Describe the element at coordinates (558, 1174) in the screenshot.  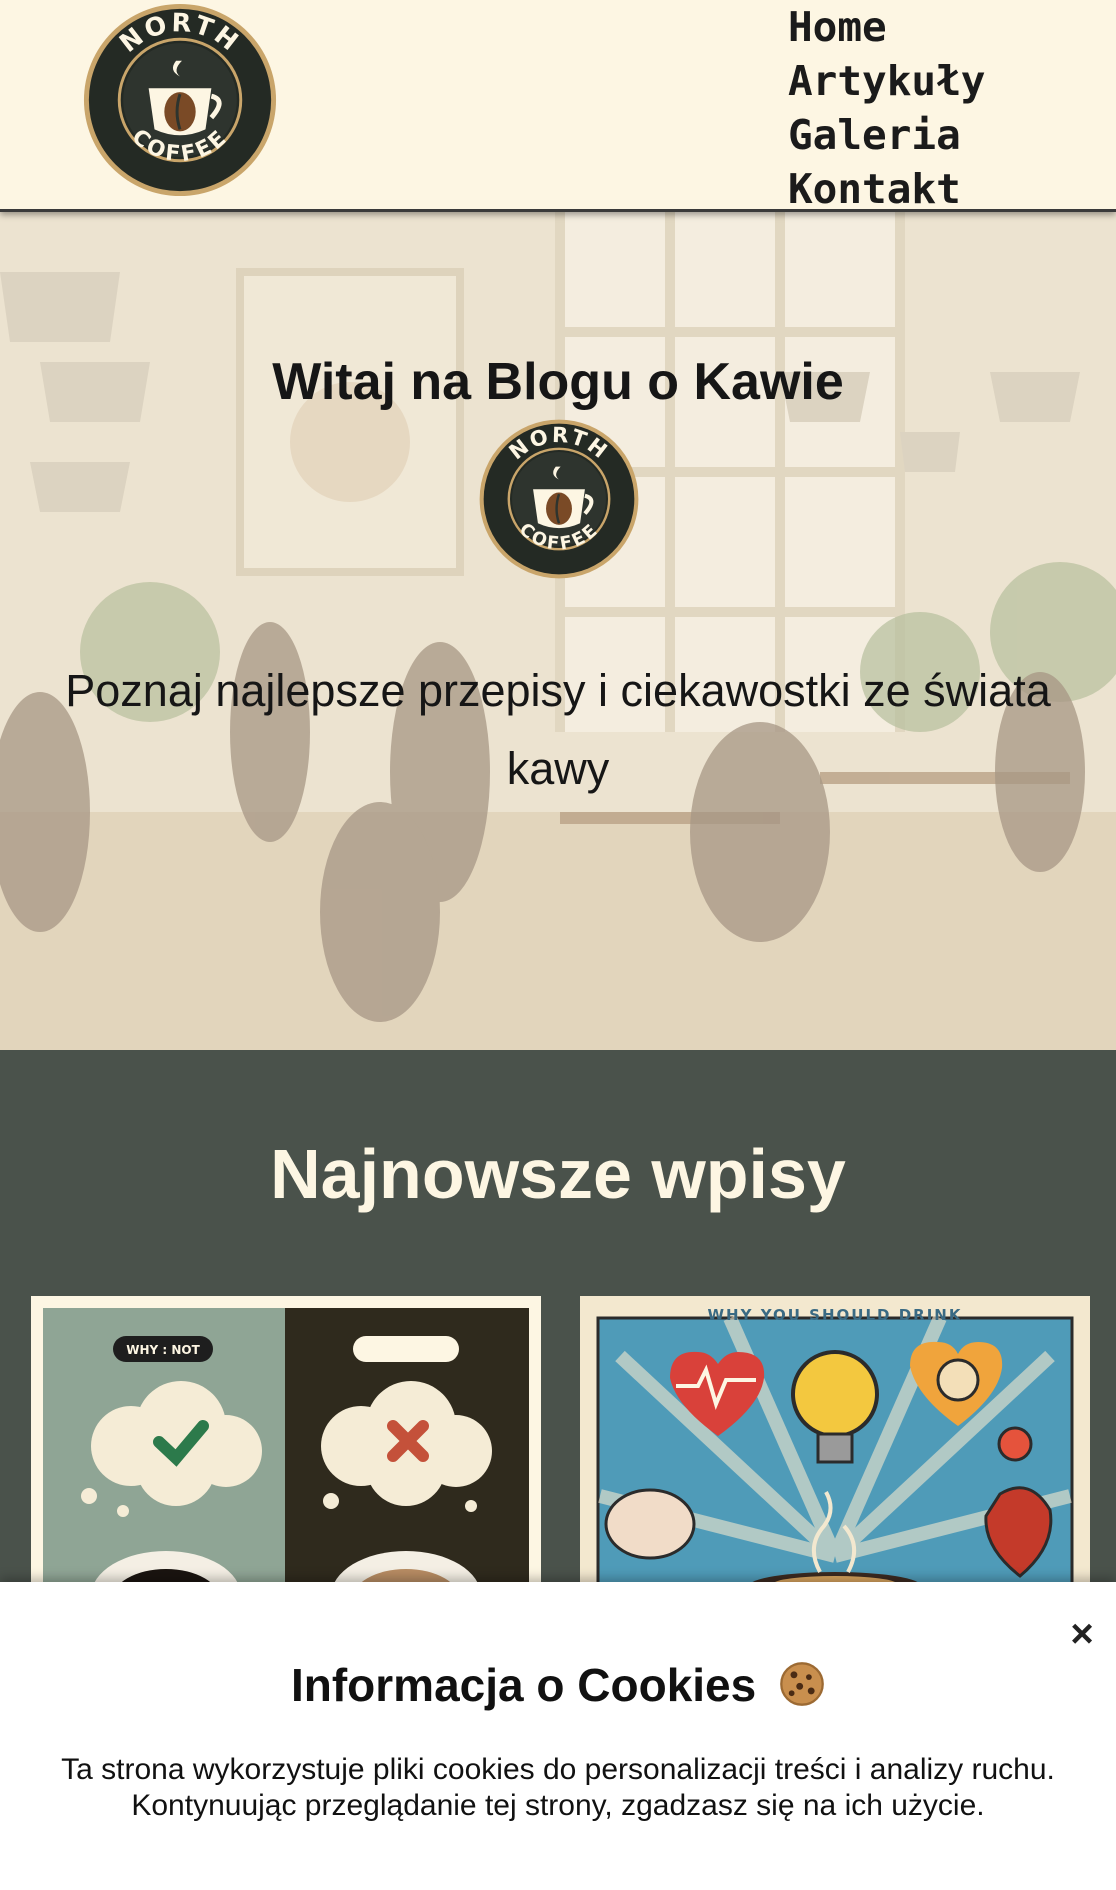
I see `latest-posts-title: Najnowsze wpisy` at that location.